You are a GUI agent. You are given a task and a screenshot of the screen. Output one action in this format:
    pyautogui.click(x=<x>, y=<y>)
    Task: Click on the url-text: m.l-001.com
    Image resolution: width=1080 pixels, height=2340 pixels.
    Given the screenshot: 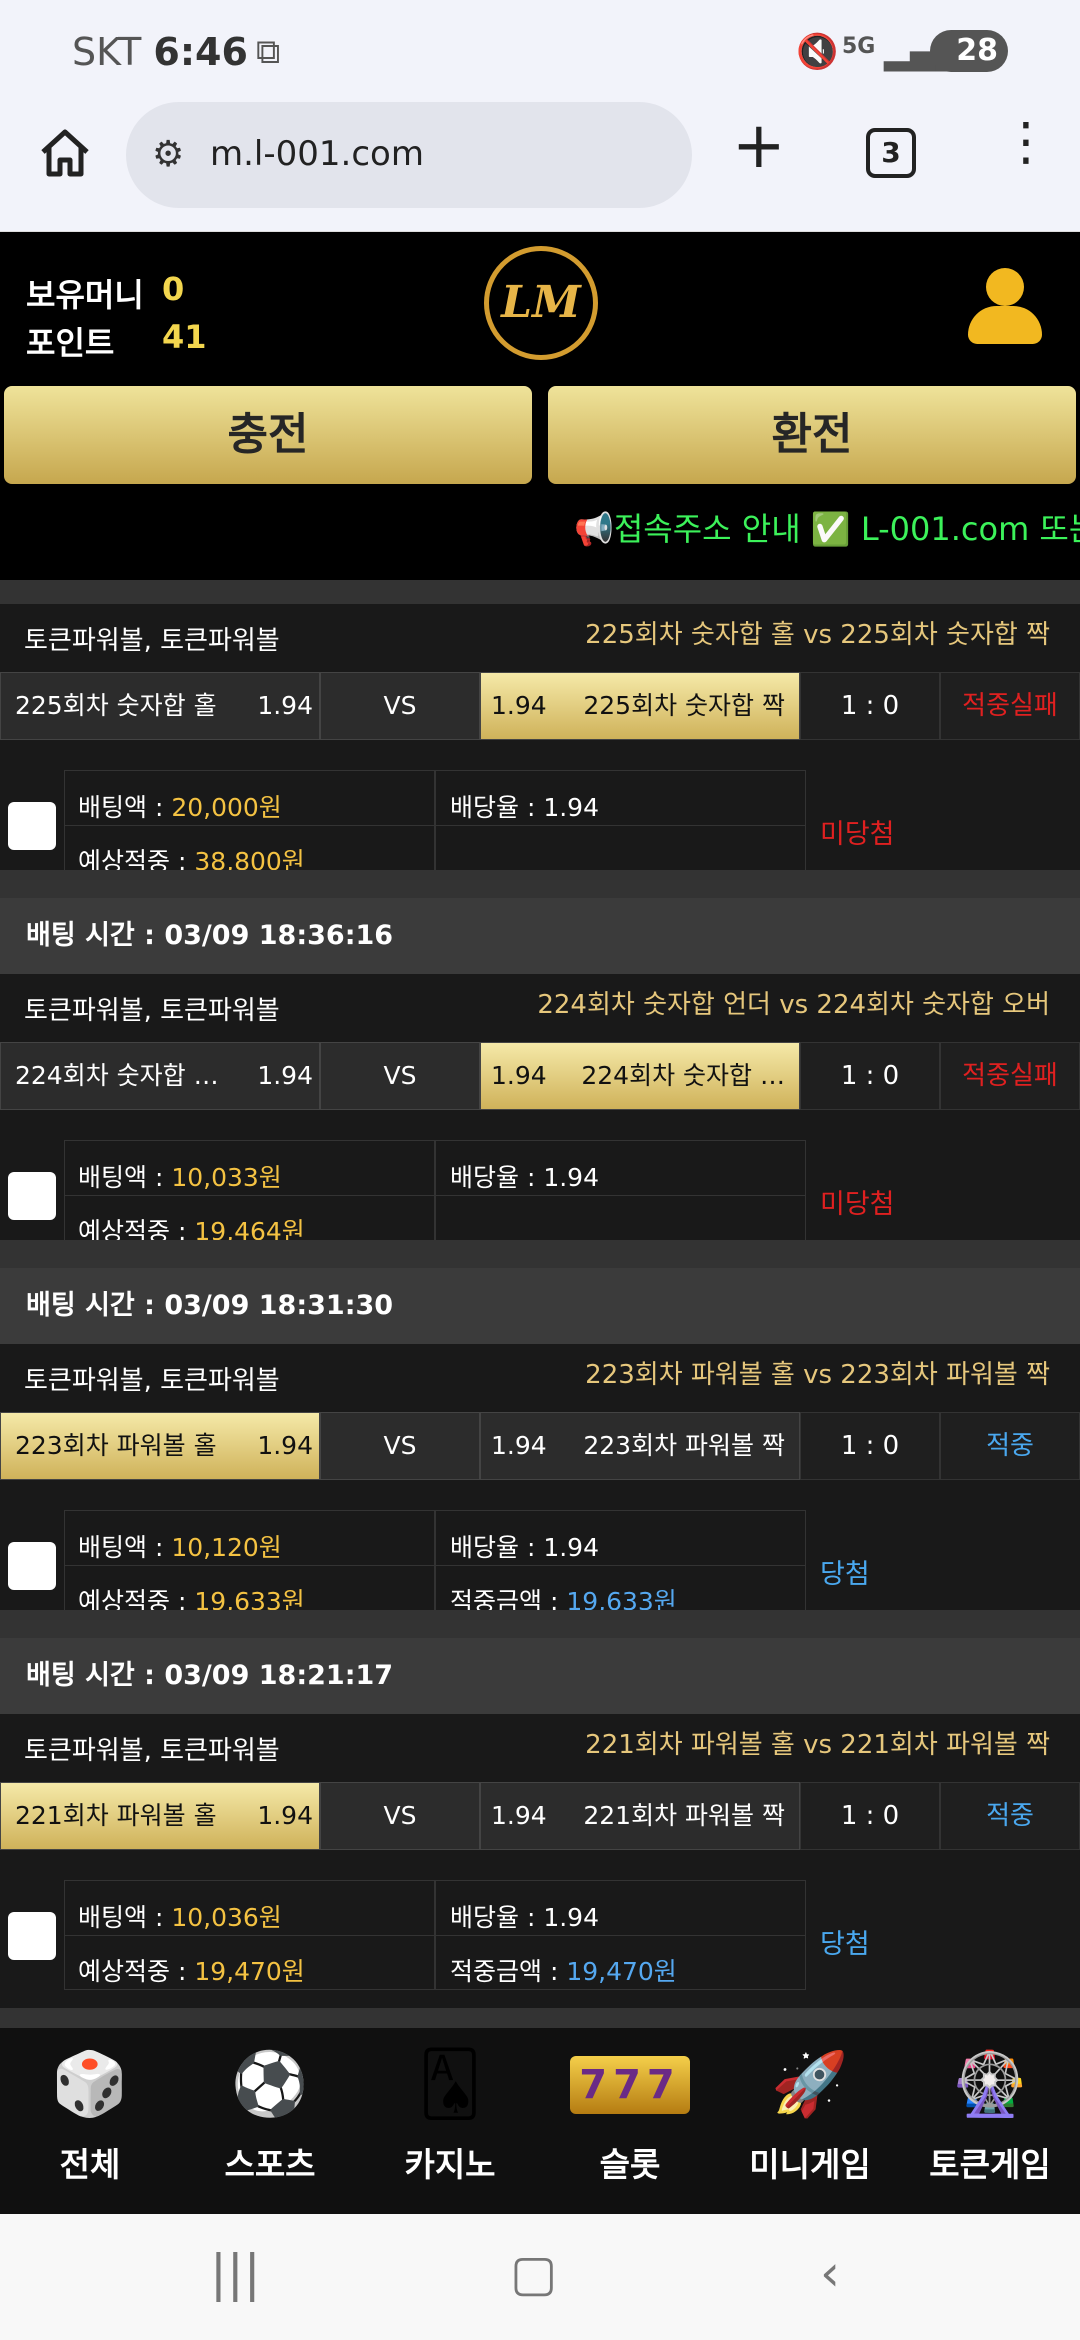 What is the action you would take?
    pyautogui.click(x=317, y=154)
    